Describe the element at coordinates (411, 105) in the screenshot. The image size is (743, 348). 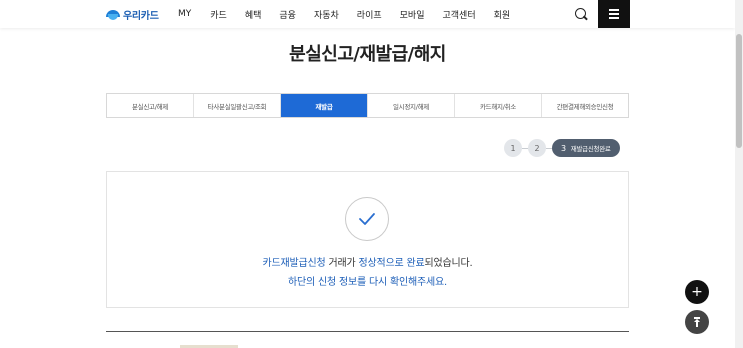
I see `tab-suspend: 일시정지/해제` at that location.